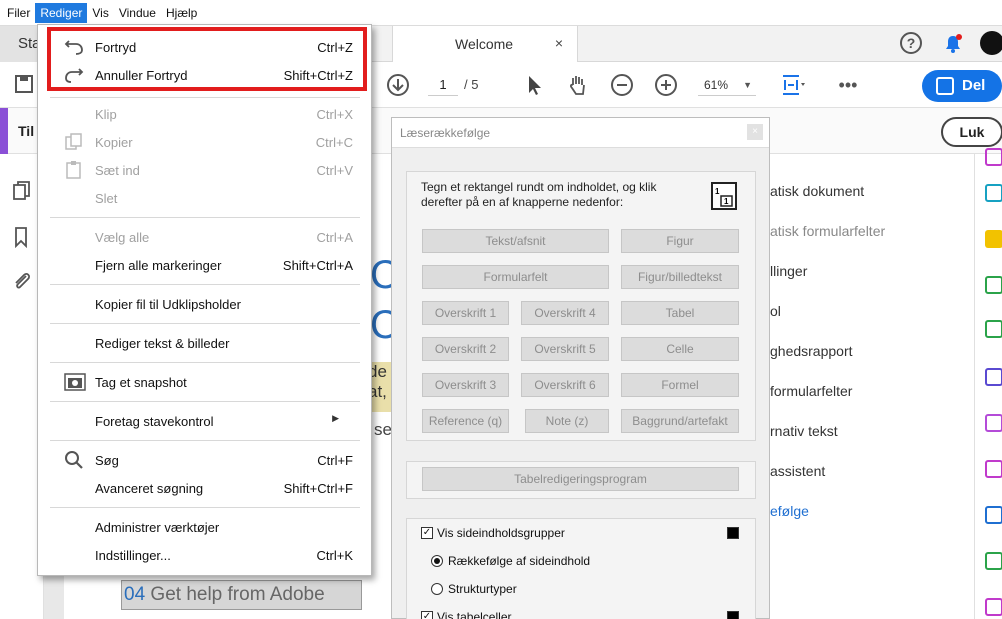 The height and width of the screenshot is (619, 1002). I want to click on tab-welcome-label: Welcome, so click(484, 44).